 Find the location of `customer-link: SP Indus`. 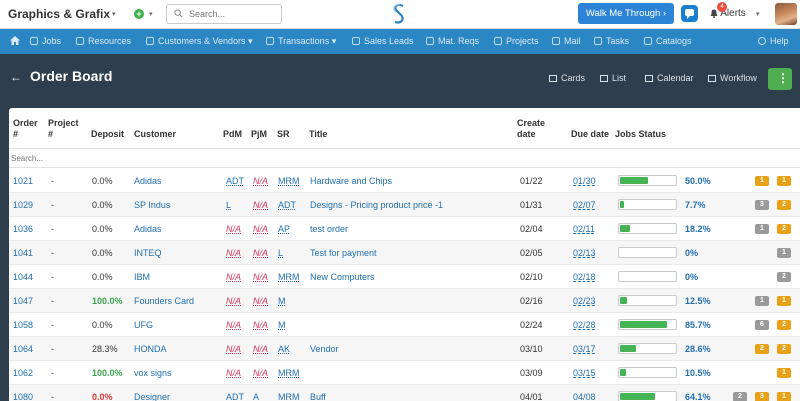

customer-link: SP Indus is located at coordinates (152, 205).